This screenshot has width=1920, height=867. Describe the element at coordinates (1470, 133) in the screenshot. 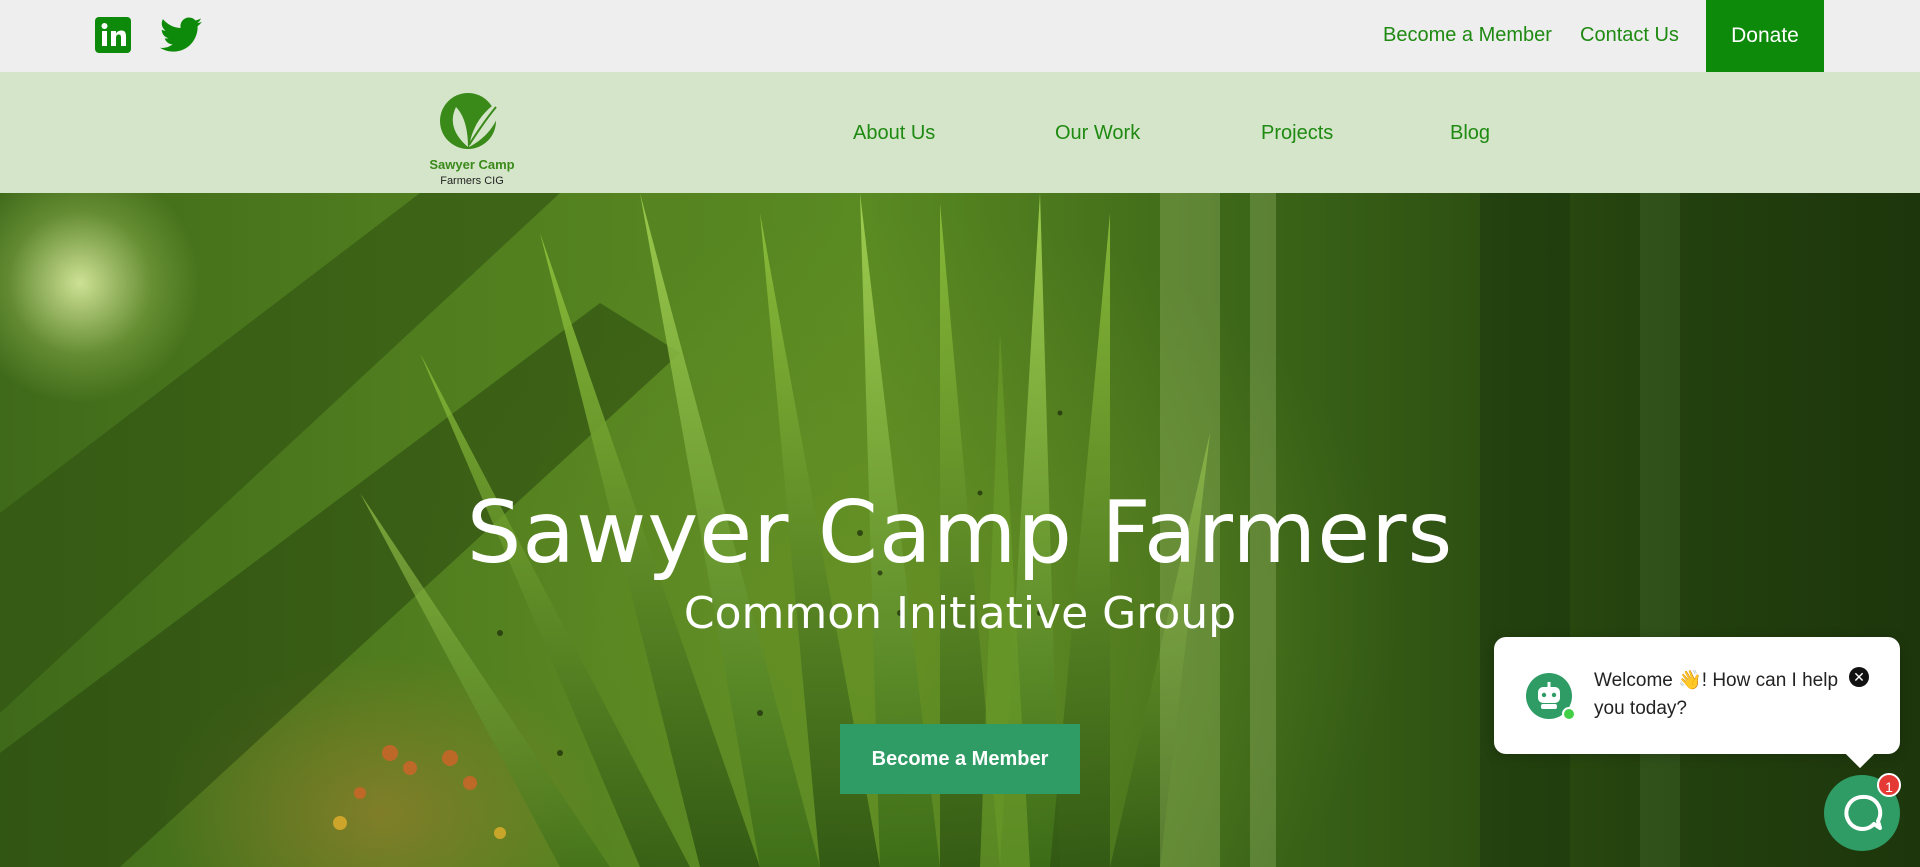

I see `nav-blog: Blog` at that location.